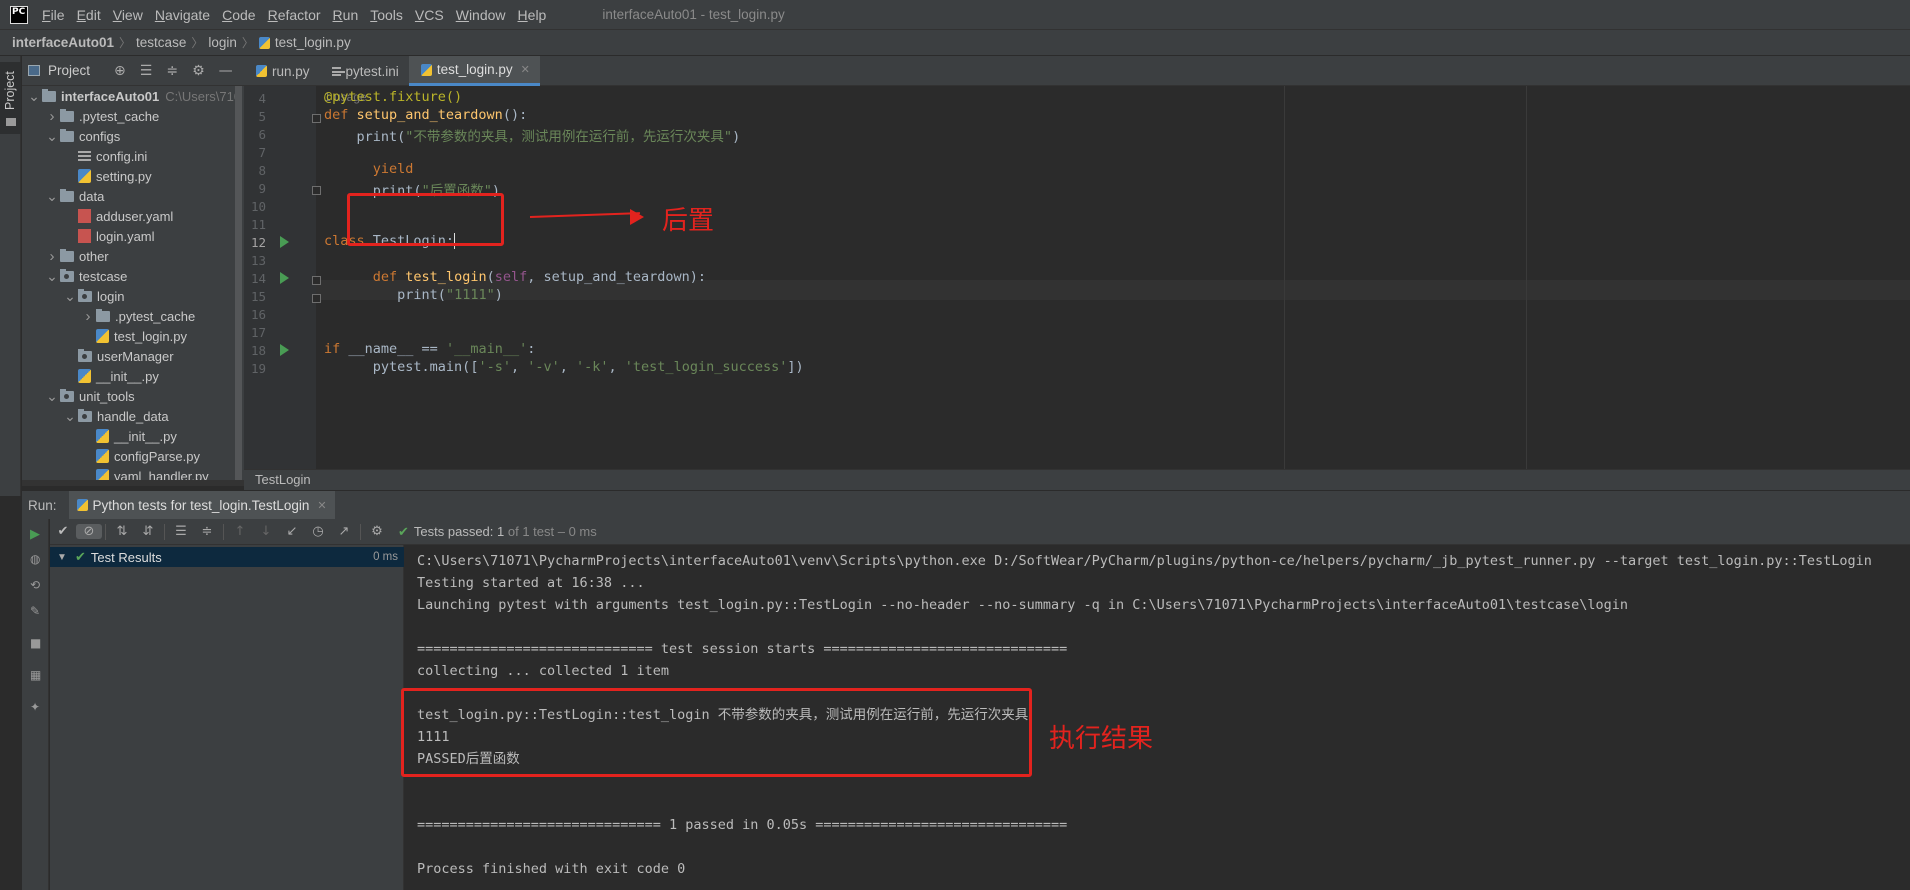 The height and width of the screenshot is (890, 1910). I want to click on menu-help: Help, so click(532, 15).